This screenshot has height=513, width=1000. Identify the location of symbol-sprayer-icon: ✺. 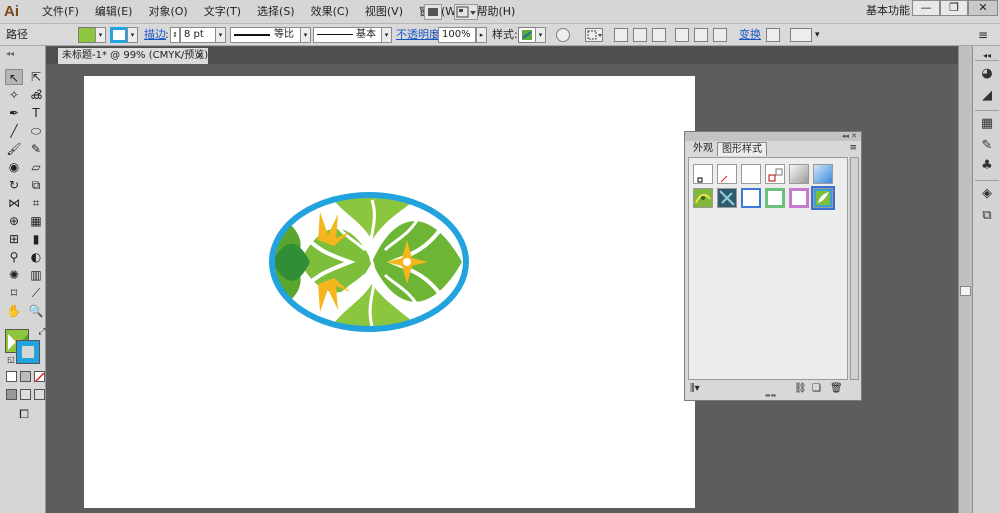
(14, 275).